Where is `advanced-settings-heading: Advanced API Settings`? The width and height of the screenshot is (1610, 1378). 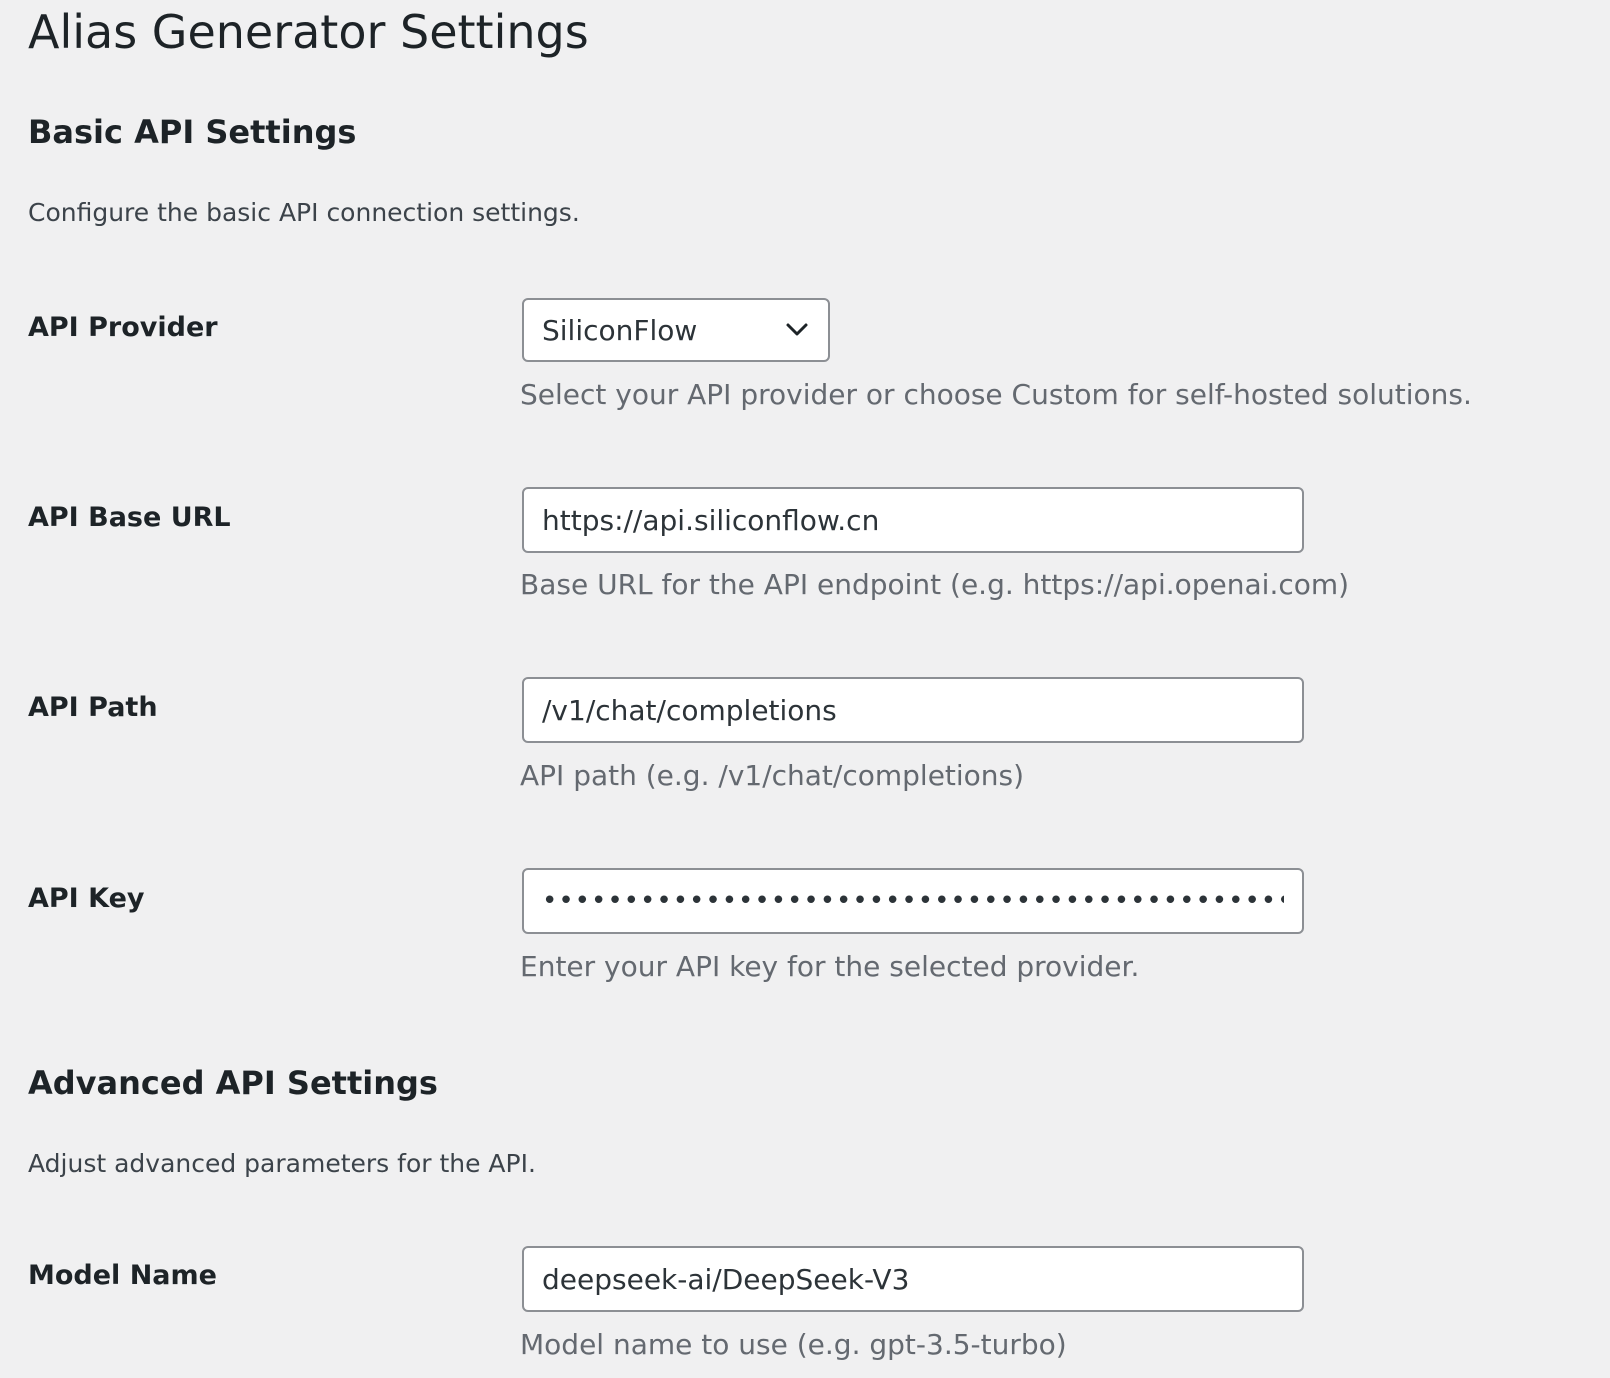 advanced-settings-heading: Advanced API Settings is located at coordinates (233, 1083).